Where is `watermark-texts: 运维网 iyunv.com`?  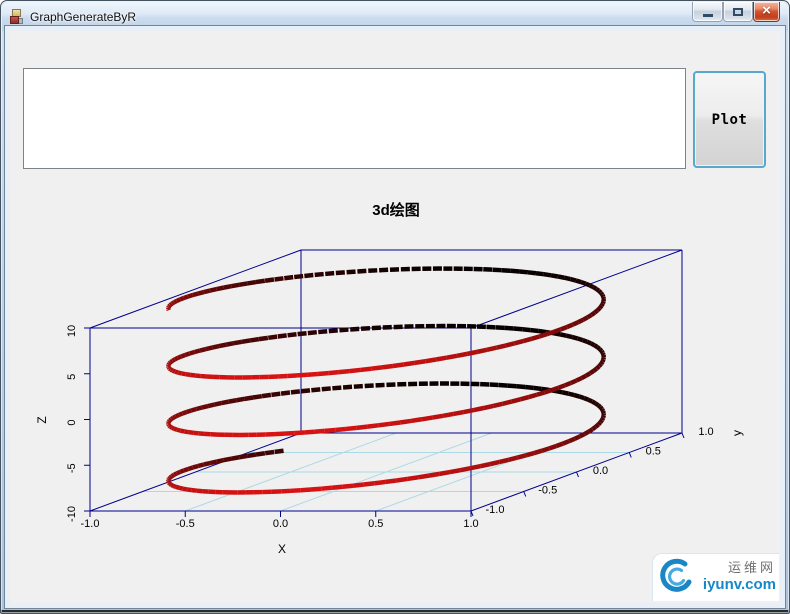 watermark-texts: 运维网 iyunv.com is located at coordinates (735, 577).